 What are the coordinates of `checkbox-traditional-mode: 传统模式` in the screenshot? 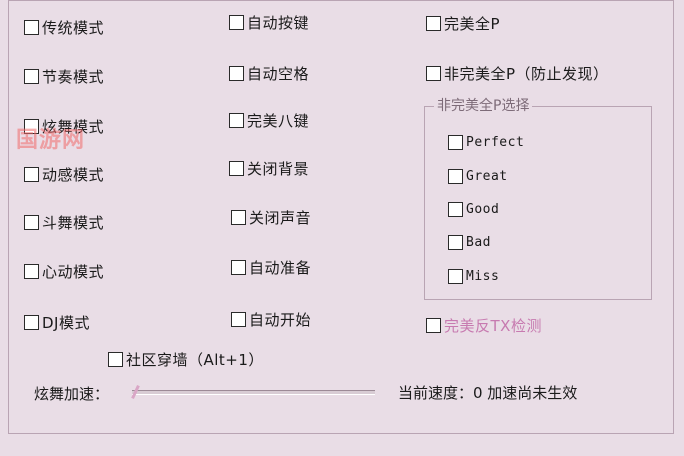 It's located at (64, 27).